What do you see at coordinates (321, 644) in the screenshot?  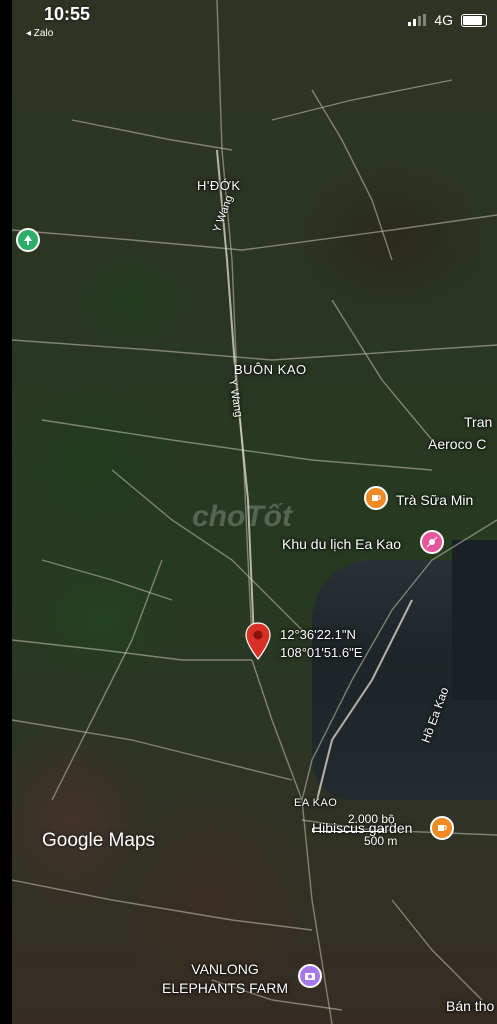 I see `pin-coordinates: 12°36'22.1"N 108°01'51.6"E` at bounding box center [321, 644].